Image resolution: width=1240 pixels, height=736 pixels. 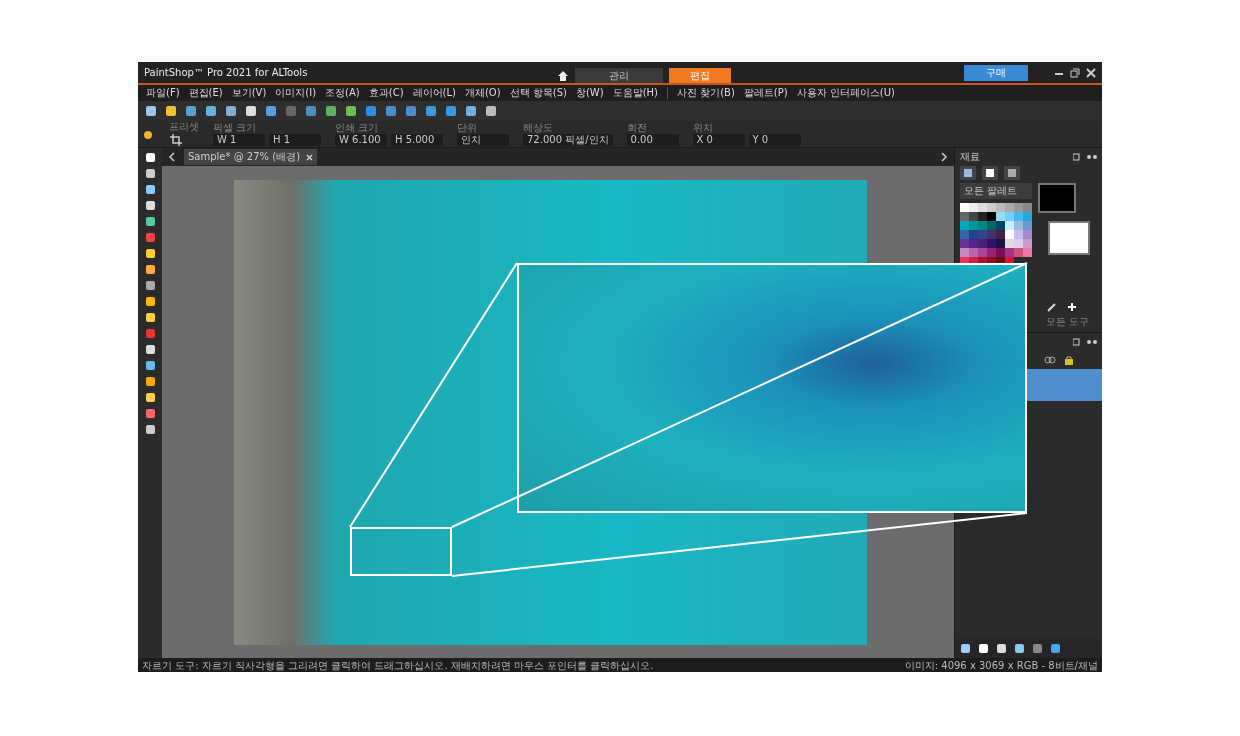 I want to click on menu-item: 이미지(I), so click(x=296, y=93).